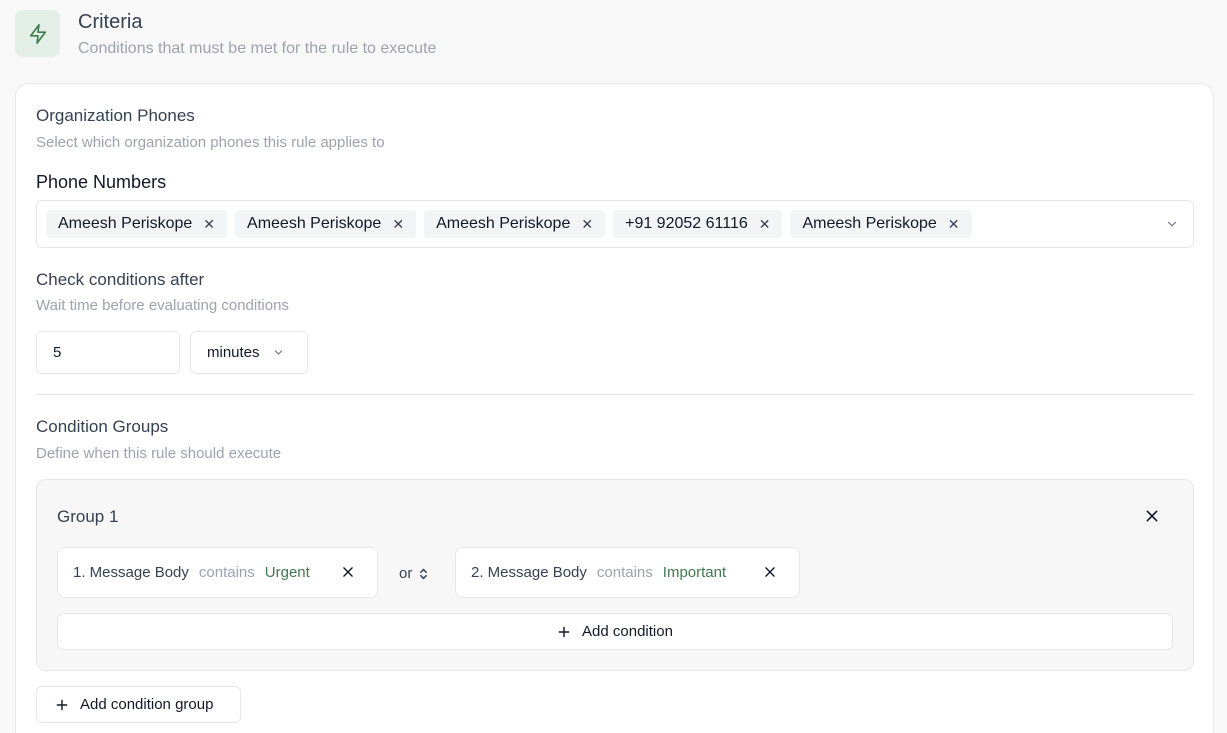 This screenshot has width=1227, height=733. I want to click on add-condition-group-label: Add condition group, so click(147, 704).